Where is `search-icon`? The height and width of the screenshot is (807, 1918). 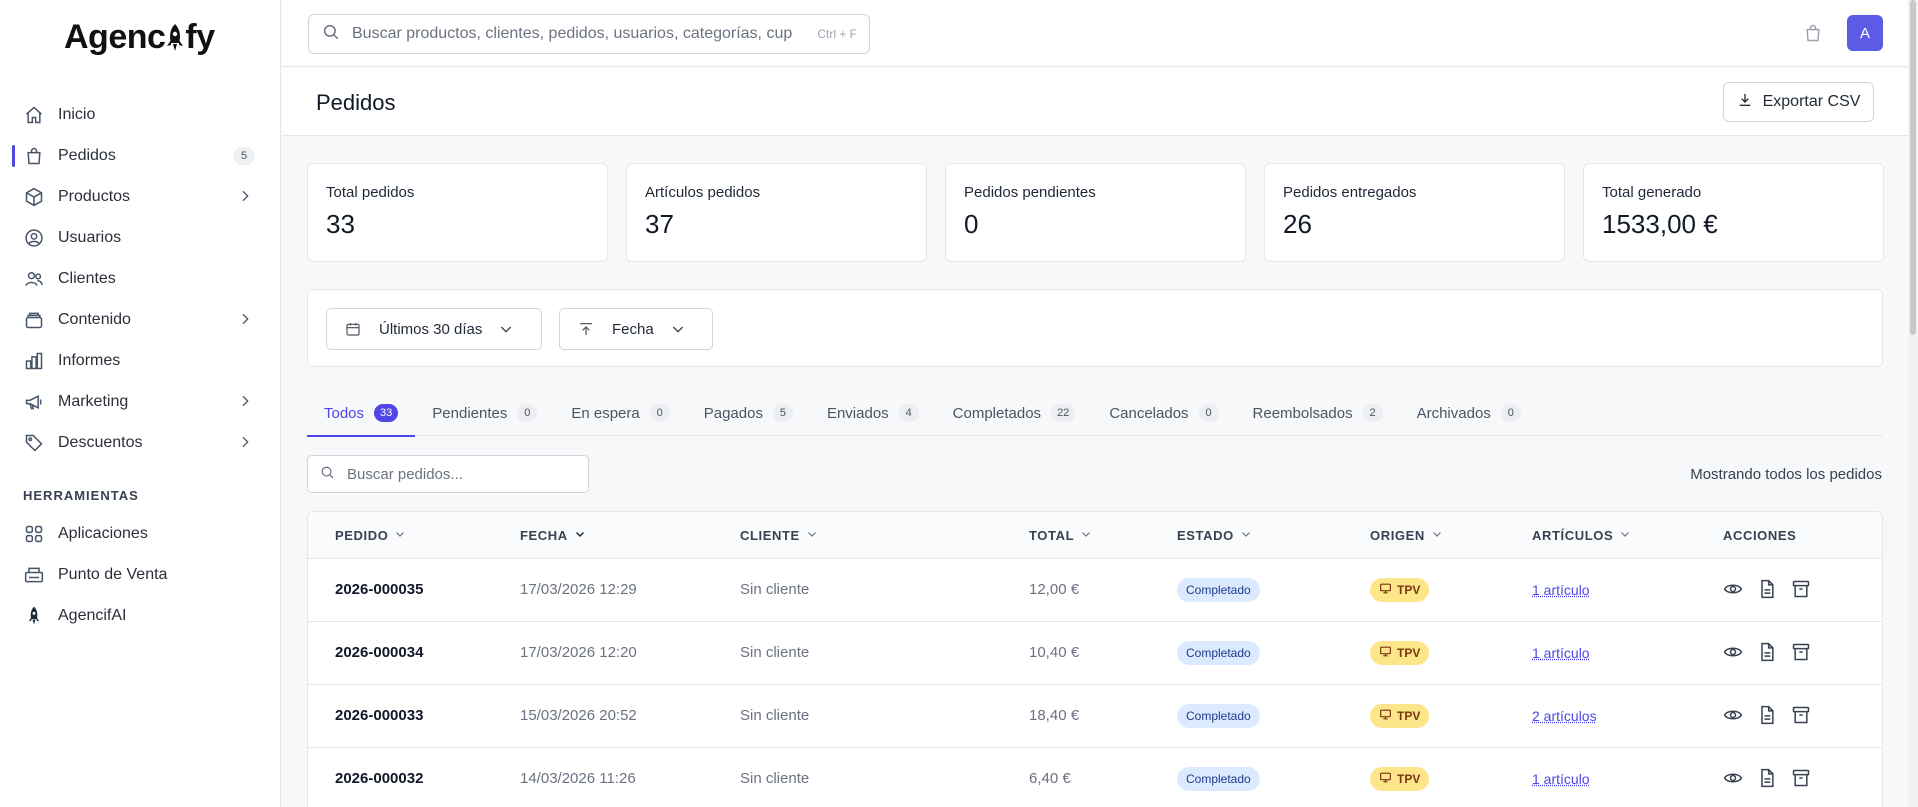 search-icon is located at coordinates (331, 34).